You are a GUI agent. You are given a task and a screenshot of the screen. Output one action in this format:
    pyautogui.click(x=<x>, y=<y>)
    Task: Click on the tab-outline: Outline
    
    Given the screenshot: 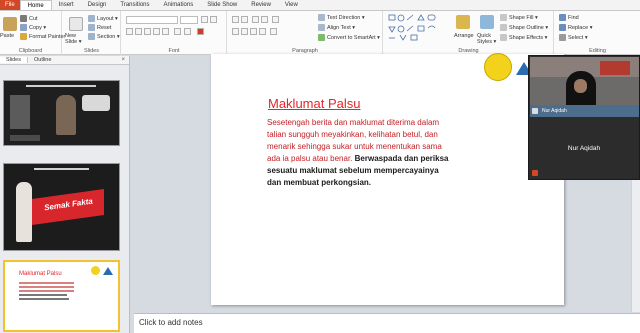 What is the action you would take?
    pyautogui.click(x=42, y=60)
    